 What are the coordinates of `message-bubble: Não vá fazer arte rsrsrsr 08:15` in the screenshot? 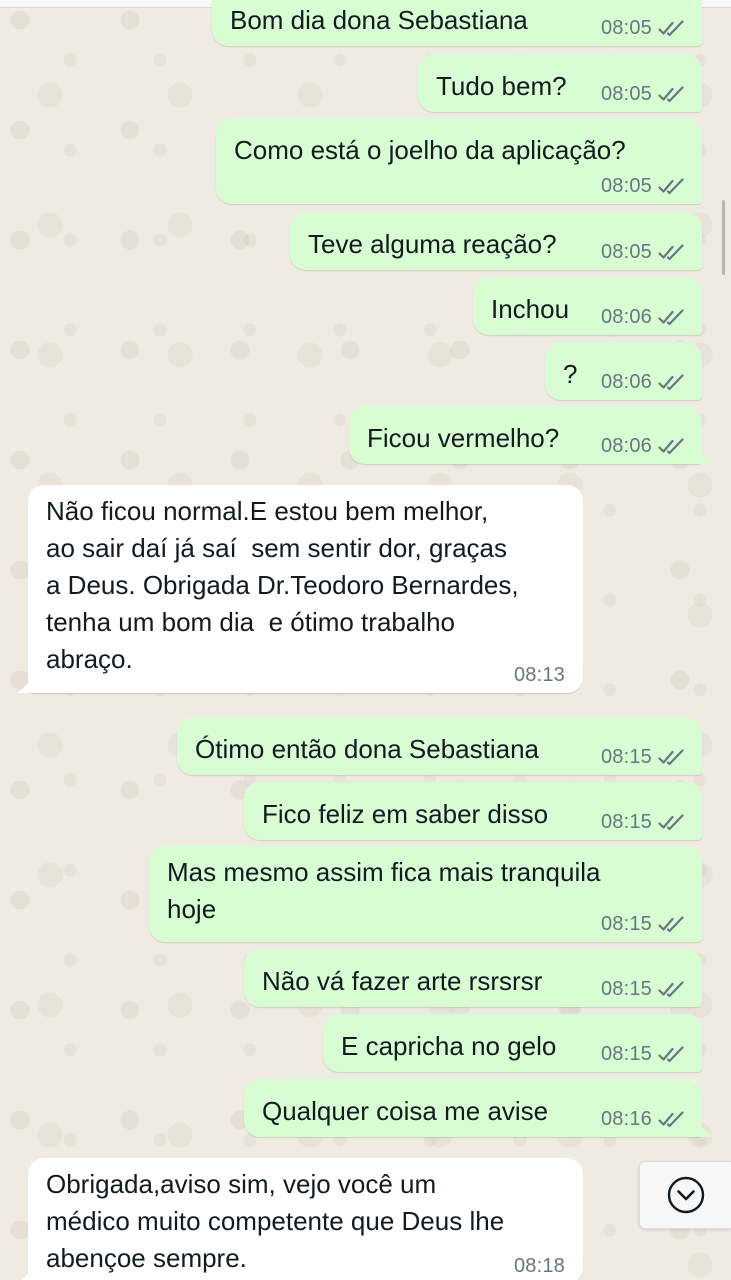 It's located at (473, 978).